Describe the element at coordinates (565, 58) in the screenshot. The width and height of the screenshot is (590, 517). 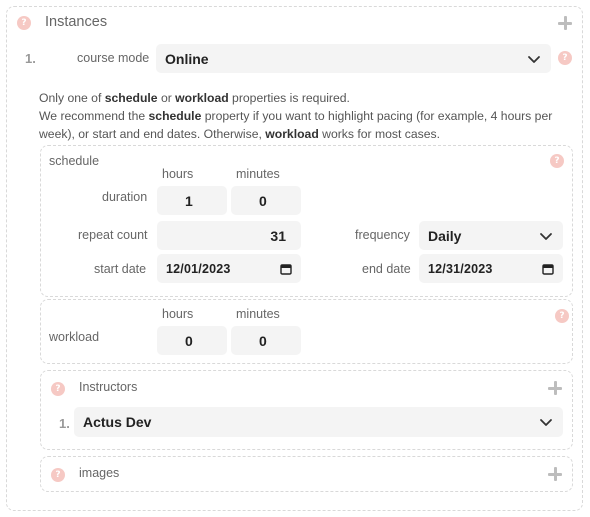
I see `course-mode-help-icon: ?` at that location.